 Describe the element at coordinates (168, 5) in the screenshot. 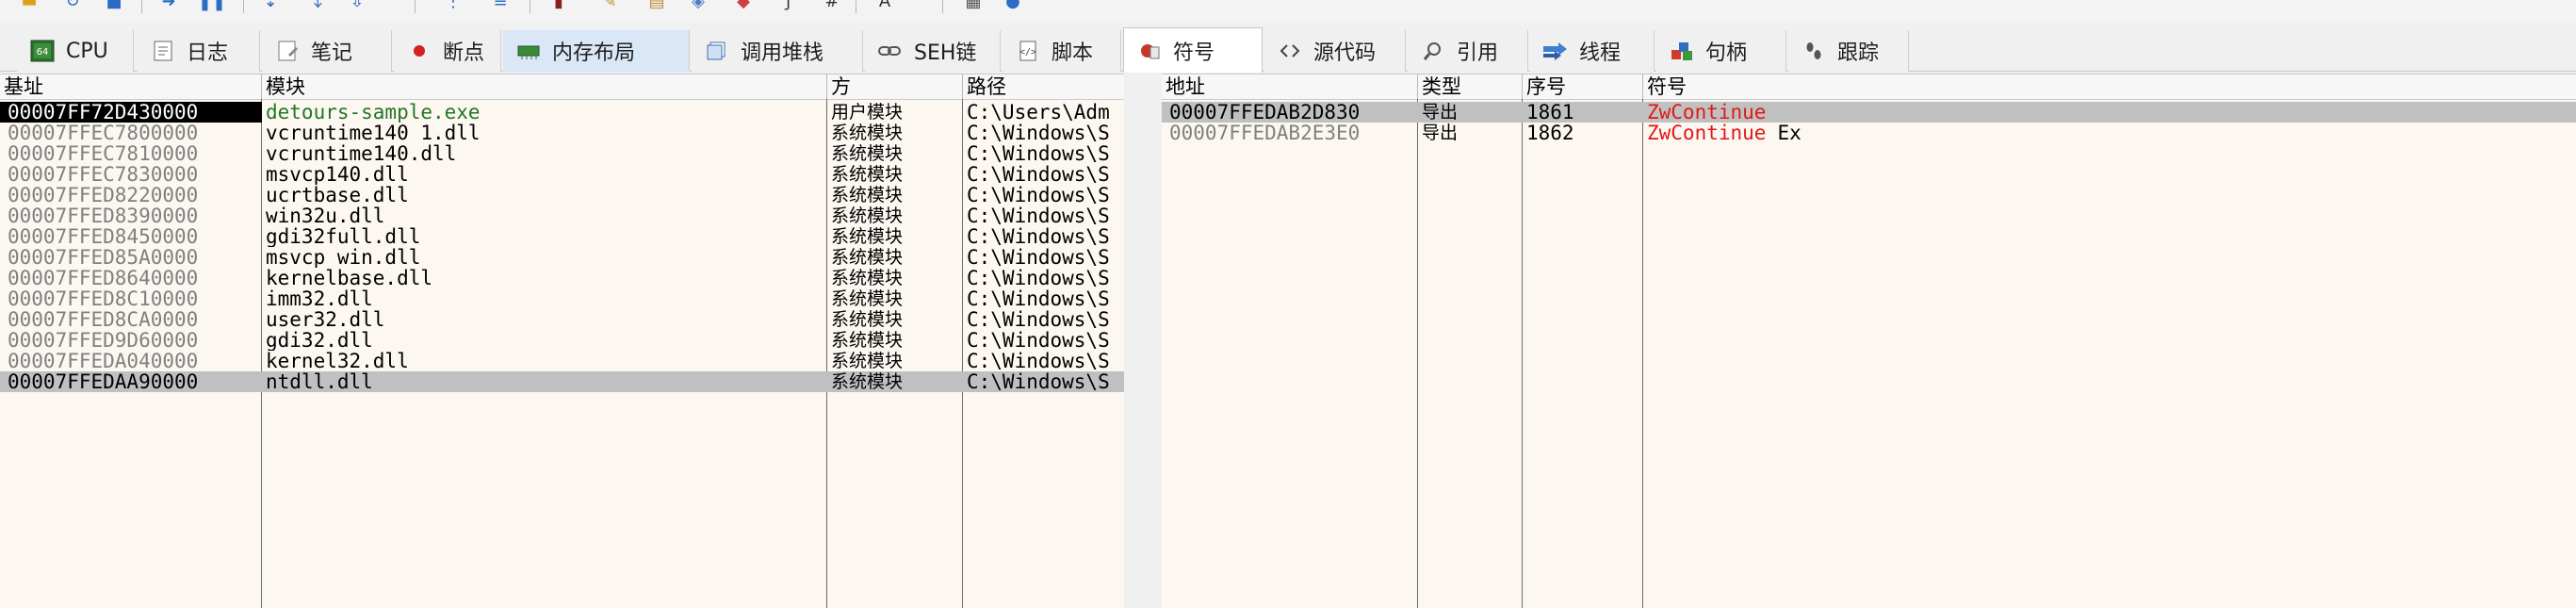

I see `run-icon: ➜` at that location.